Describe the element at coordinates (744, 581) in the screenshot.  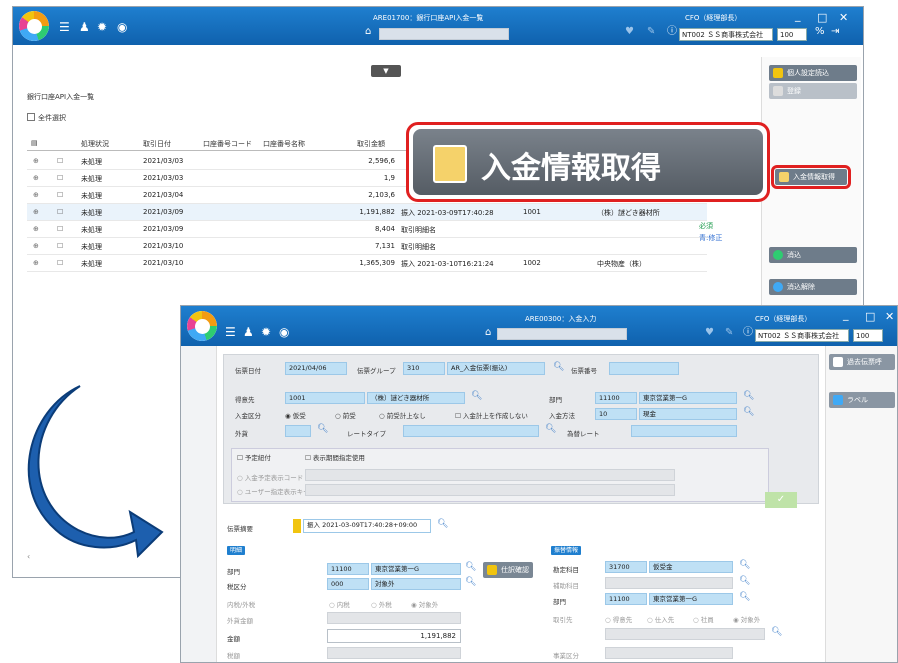
I see `sub-account-search-icon: 🔍︎` at that location.